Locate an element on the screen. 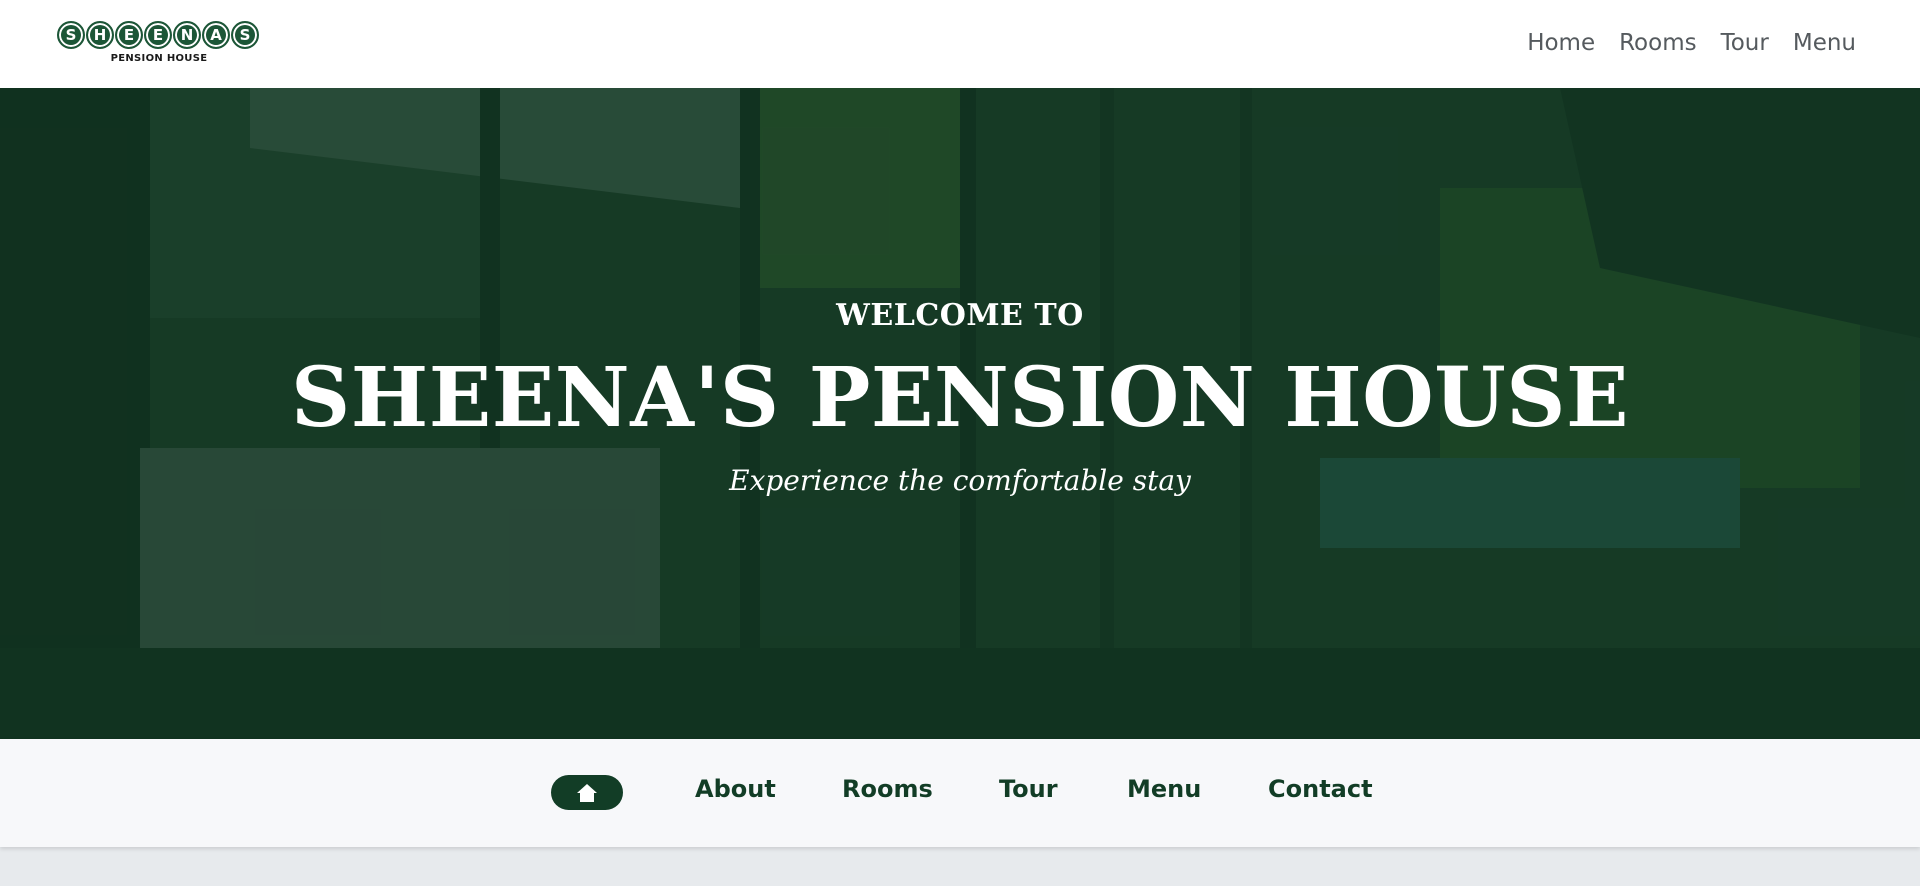 Image resolution: width=1920 pixels, height=886 pixels. section-nav-rooms: Rooms is located at coordinates (887, 789).